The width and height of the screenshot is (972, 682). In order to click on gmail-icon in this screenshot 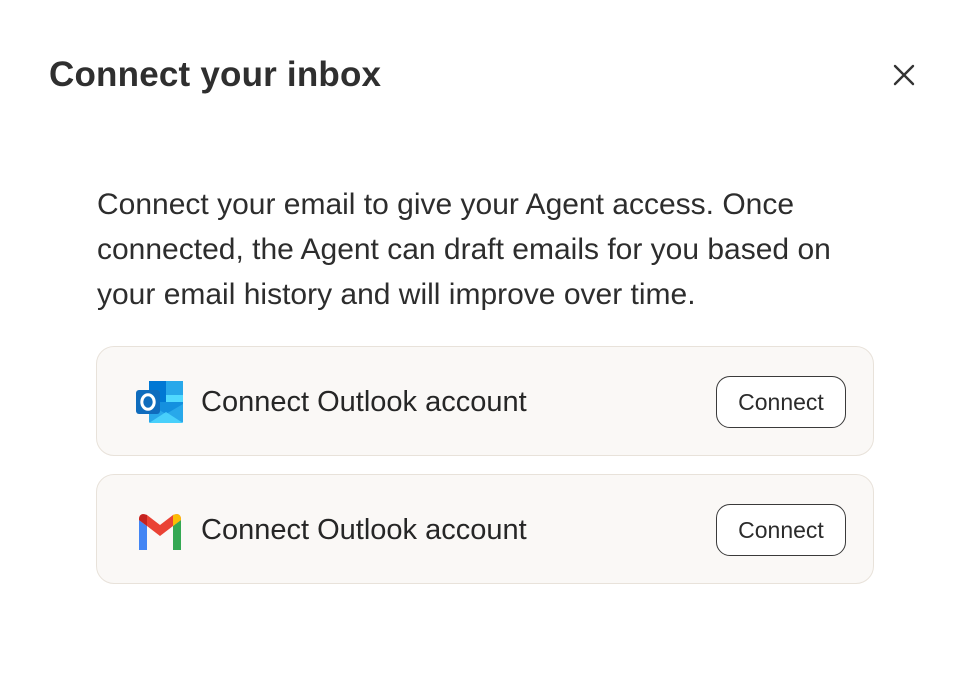, I will do `click(160, 530)`.